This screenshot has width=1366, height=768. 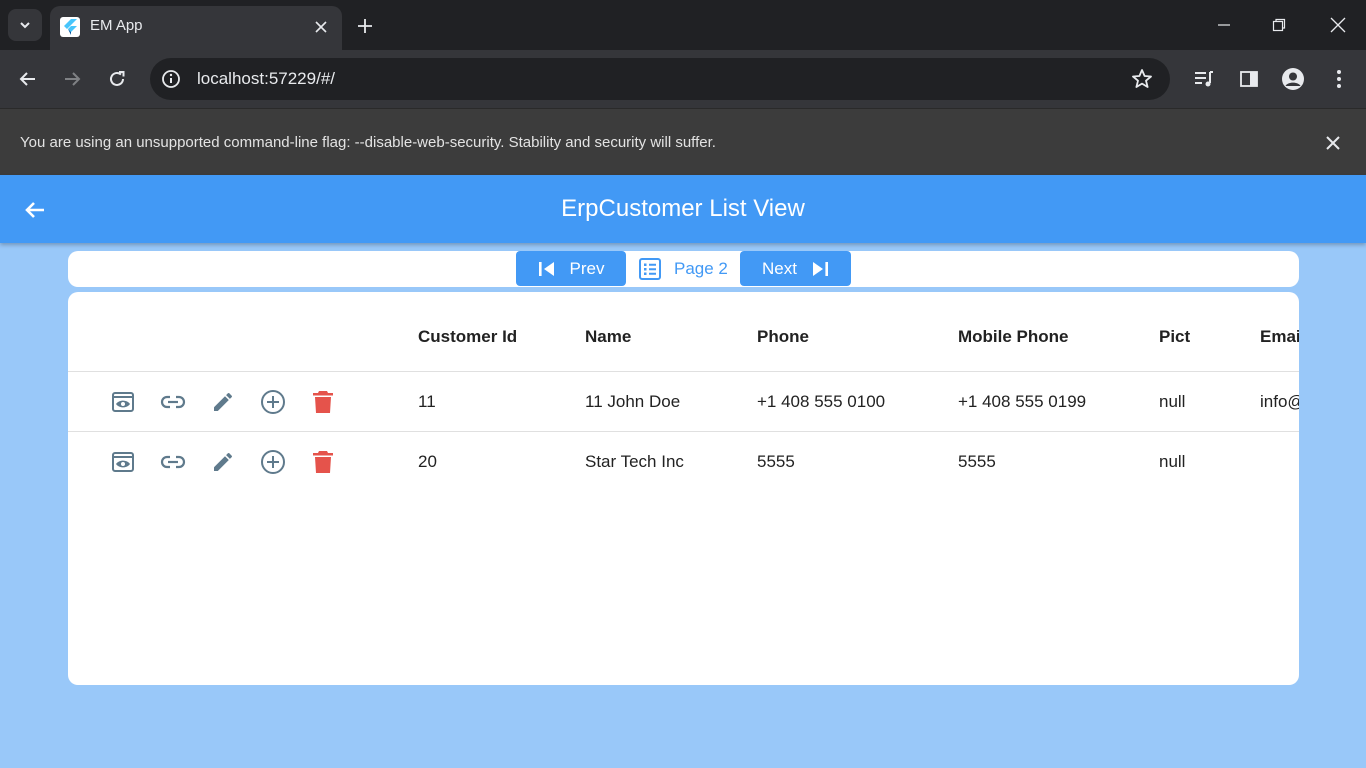 I want to click on tab-search-button, so click(x=25, y=25).